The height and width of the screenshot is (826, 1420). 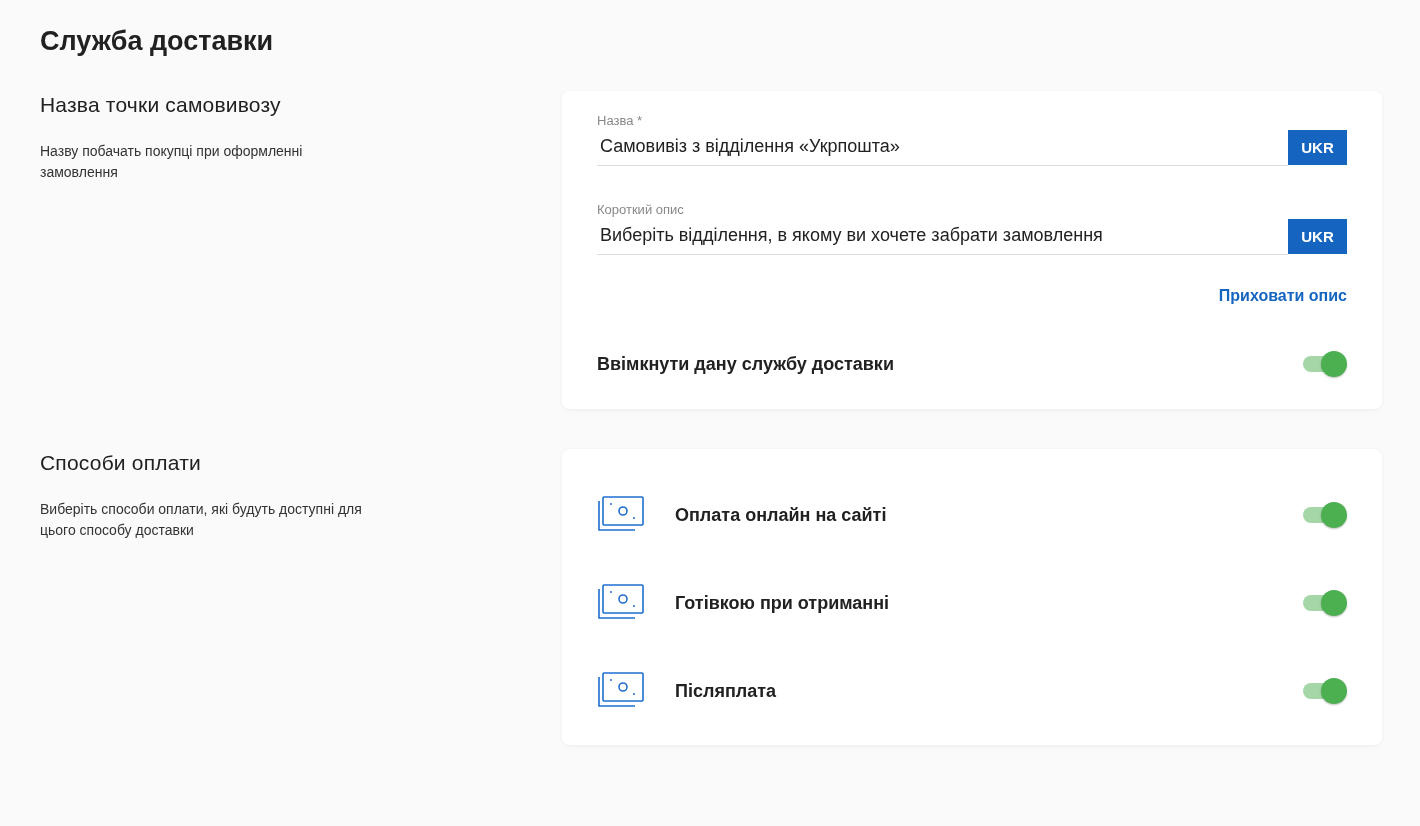 What do you see at coordinates (746, 364) in the screenshot?
I see `toggle-label: Ввімкнути дану службу доставки` at bounding box center [746, 364].